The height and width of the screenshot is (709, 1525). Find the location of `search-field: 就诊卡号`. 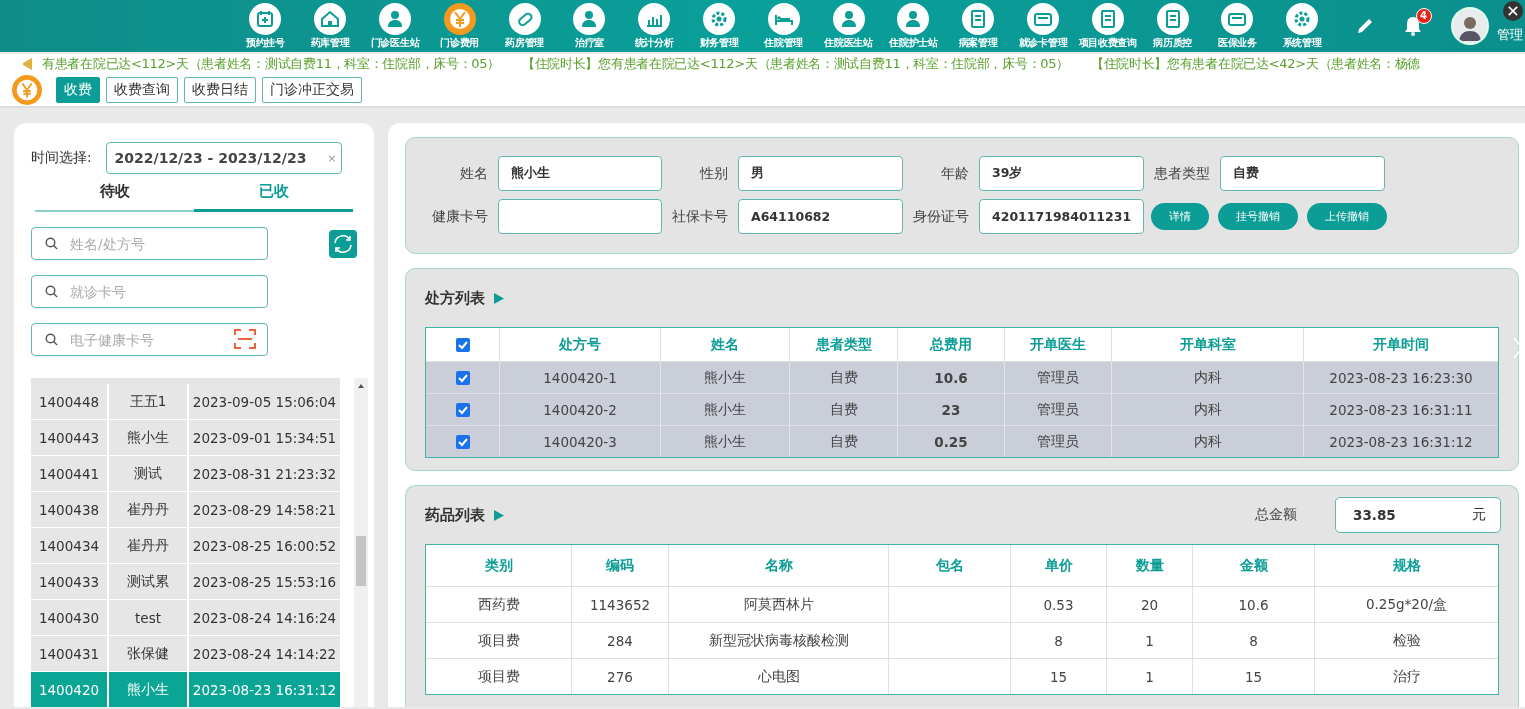

search-field: 就诊卡号 is located at coordinates (149, 291).